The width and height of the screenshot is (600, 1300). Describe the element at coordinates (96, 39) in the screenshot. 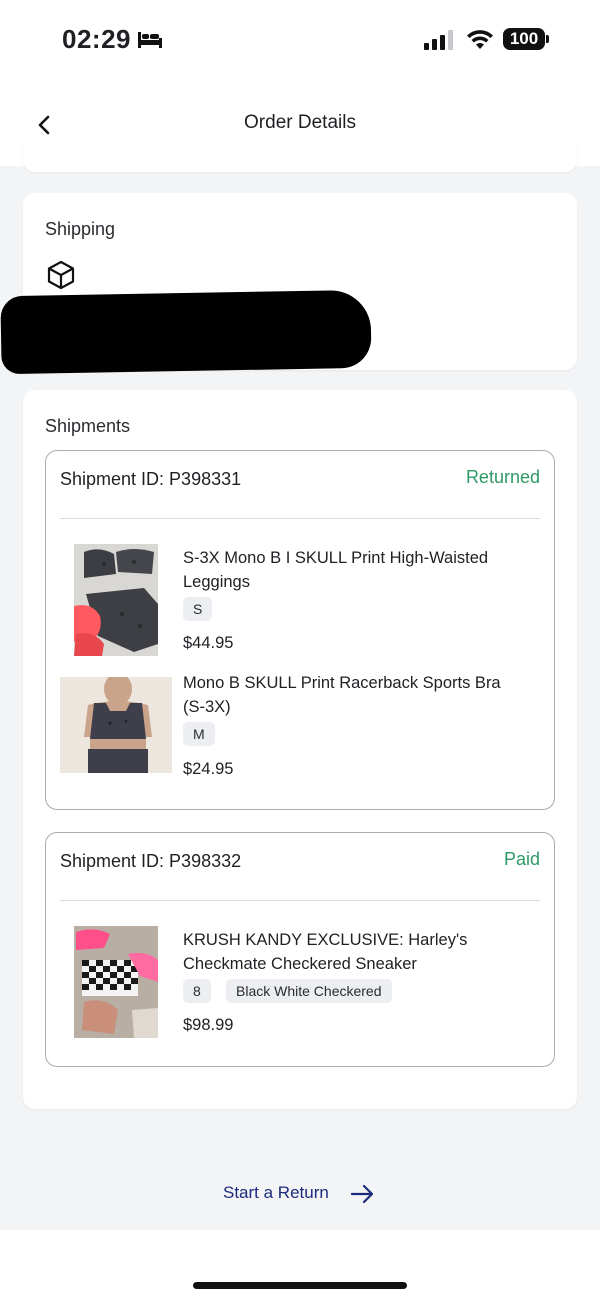

I see `status-time: 02:29` at that location.